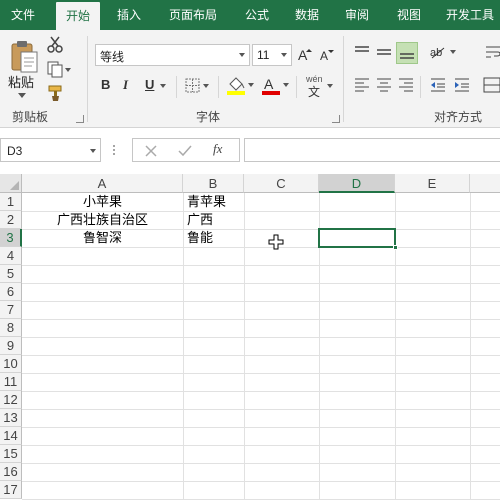 The image size is (500, 500). I want to click on cell-a3: 鲁智深, so click(102, 238).